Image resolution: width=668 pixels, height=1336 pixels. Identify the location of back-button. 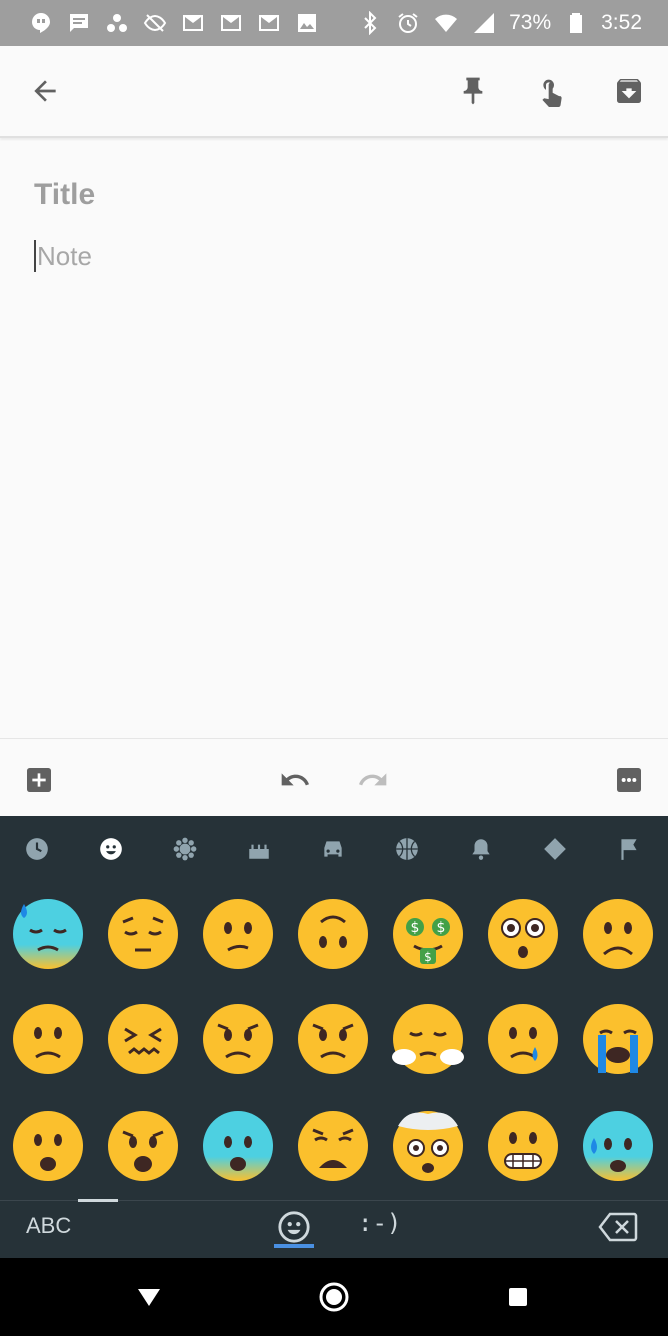
(45, 91).